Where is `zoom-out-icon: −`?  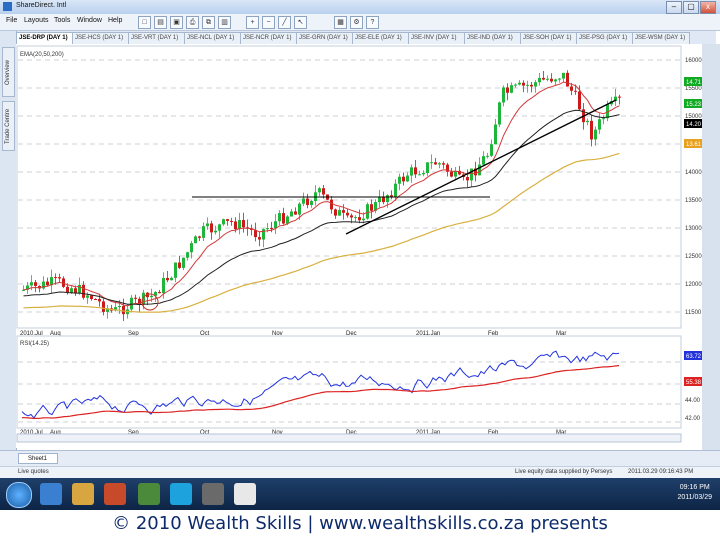 zoom-out-icon: − is located at coordinates (268, 22).